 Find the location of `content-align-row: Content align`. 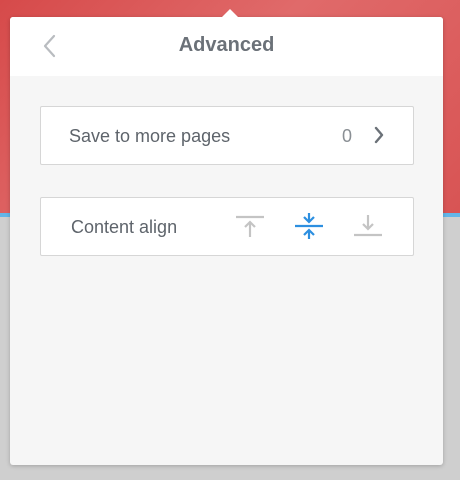

content-align-row: Content align is located at coordinates (227, 226).